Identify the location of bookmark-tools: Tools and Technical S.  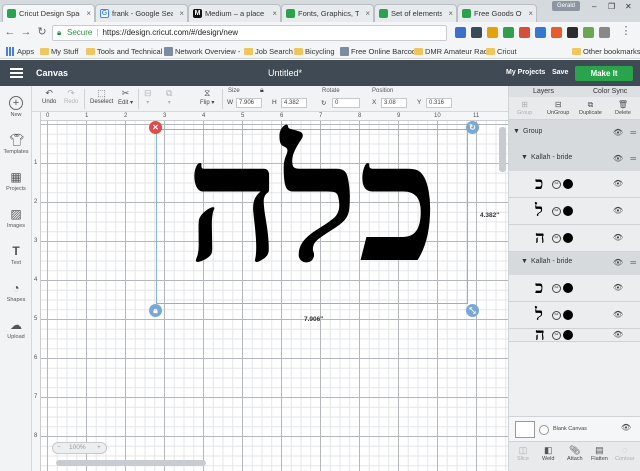
(127, 51).